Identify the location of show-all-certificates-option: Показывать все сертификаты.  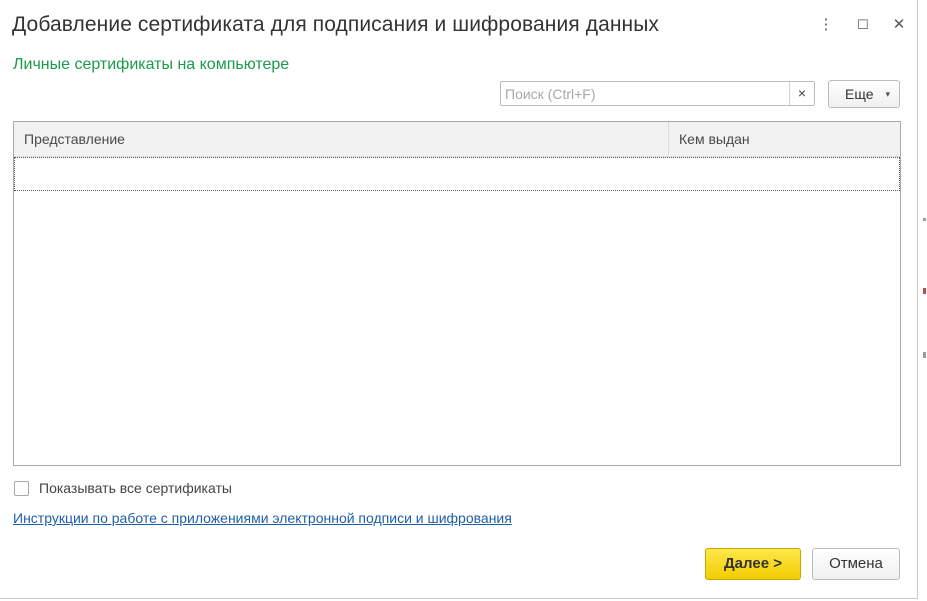
(123, 488).